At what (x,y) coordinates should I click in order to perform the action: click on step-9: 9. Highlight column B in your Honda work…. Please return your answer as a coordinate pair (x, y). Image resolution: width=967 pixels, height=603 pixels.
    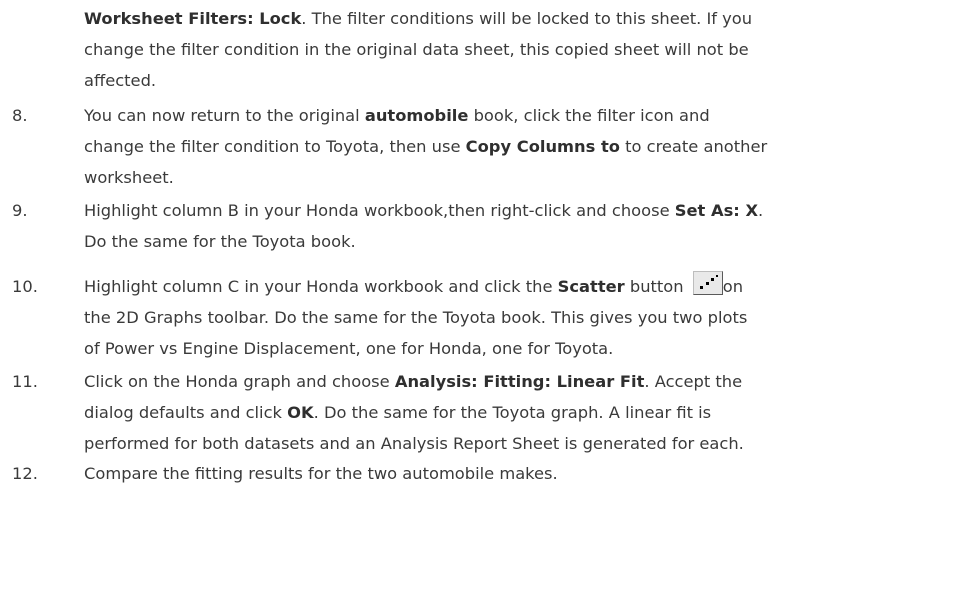
    Looking at the image, I should click on (479, 226).